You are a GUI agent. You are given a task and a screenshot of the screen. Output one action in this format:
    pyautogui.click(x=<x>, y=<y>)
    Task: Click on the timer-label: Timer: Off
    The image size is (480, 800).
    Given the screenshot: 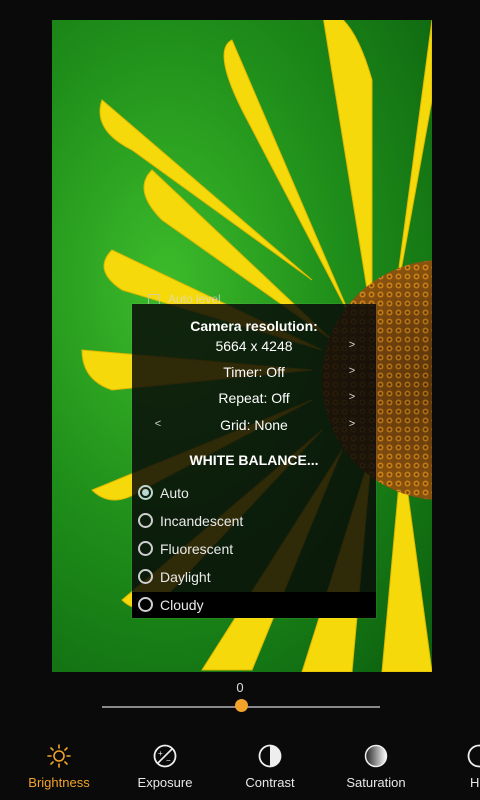 What is the action you would take?
    pyautogui.click(x=254, y=372)
    